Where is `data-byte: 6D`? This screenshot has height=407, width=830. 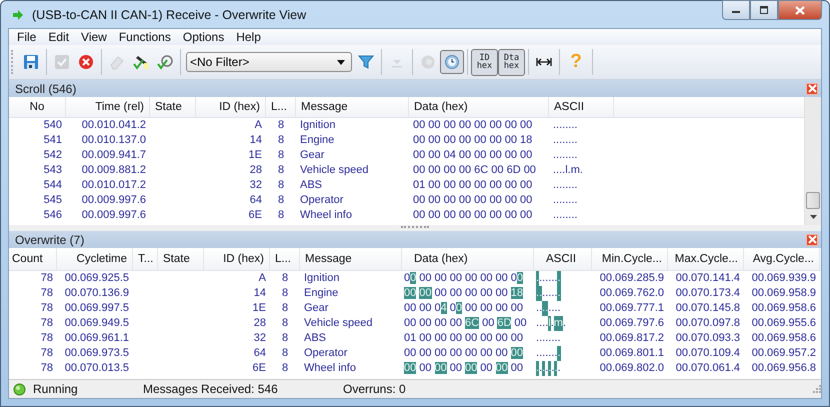
data-byte: 6D is located at coordinates (504, 323).